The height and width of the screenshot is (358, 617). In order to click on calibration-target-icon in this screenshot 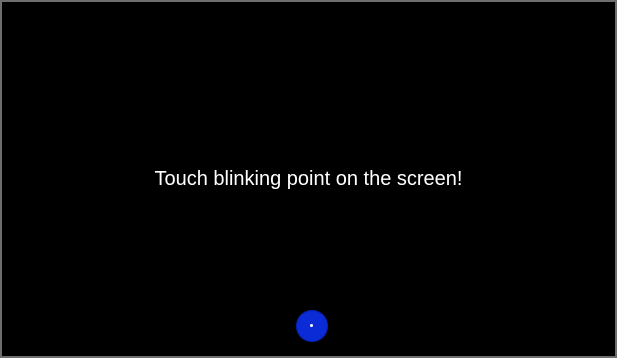, I will do `click(312, 326)`.